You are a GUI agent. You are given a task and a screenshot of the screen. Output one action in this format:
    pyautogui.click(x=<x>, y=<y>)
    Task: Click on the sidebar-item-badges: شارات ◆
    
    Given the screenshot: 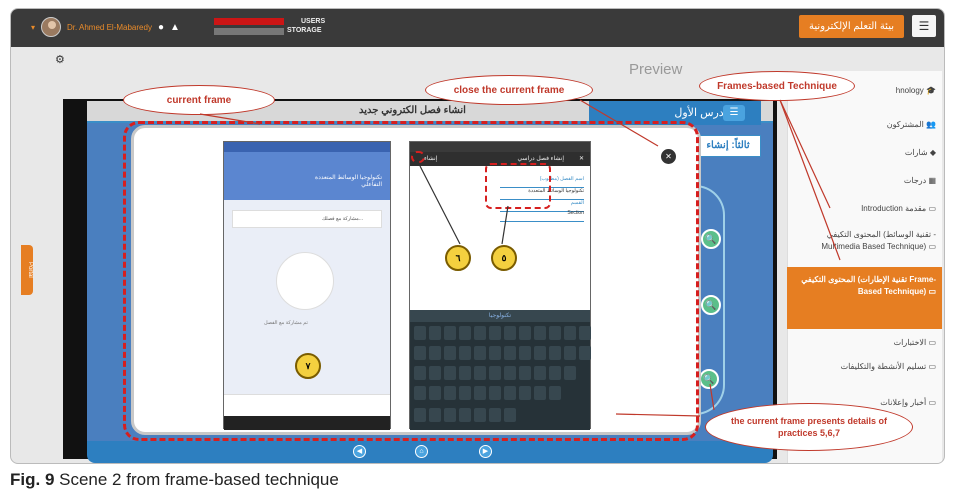 What is the action you would take?
    pyautogui.click(x=920, y=153)
    